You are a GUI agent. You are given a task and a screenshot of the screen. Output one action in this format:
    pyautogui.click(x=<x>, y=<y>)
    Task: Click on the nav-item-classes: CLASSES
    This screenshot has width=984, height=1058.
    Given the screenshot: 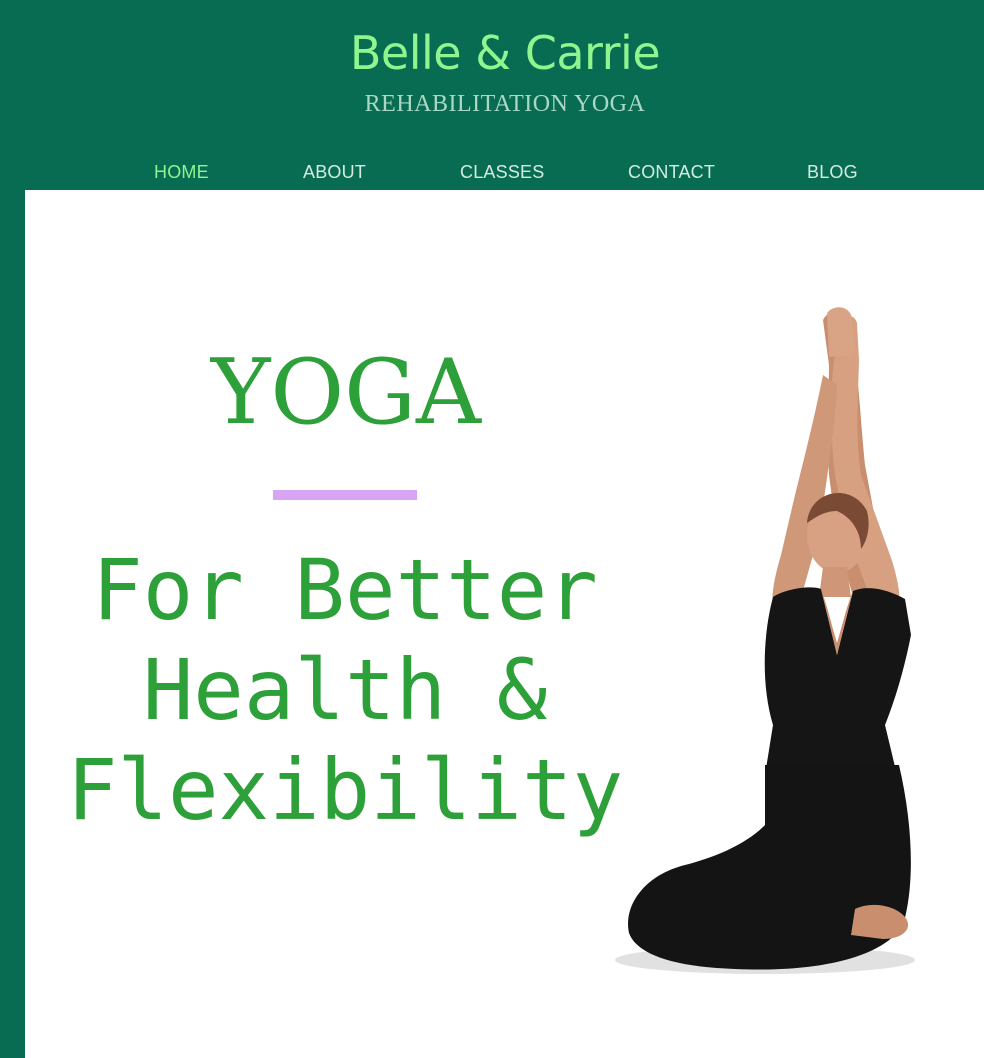 What is the action you would take?
    pyautogui.click(x=502, y=172)
    